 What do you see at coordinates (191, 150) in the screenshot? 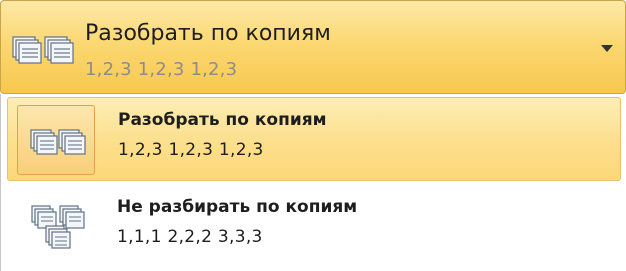
I see `option-description: 1,2,3 1,2,3 1,2,3` at bounding box center [191, 150].